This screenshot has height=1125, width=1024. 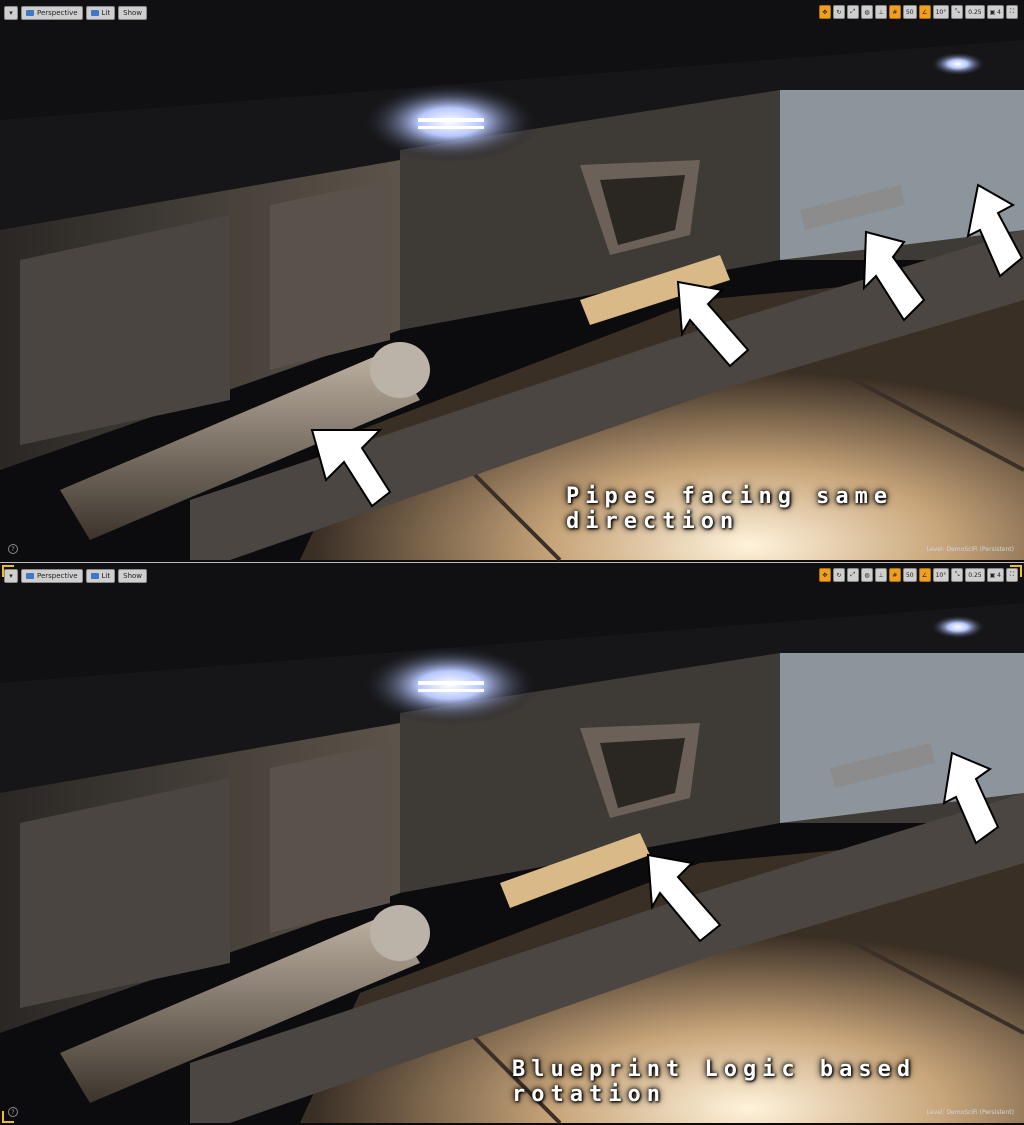 What do you see at coordinates (1012, 12) in the screenshot?
I see `maximize-icon: ⛶` at bounding box center [1012, 12].